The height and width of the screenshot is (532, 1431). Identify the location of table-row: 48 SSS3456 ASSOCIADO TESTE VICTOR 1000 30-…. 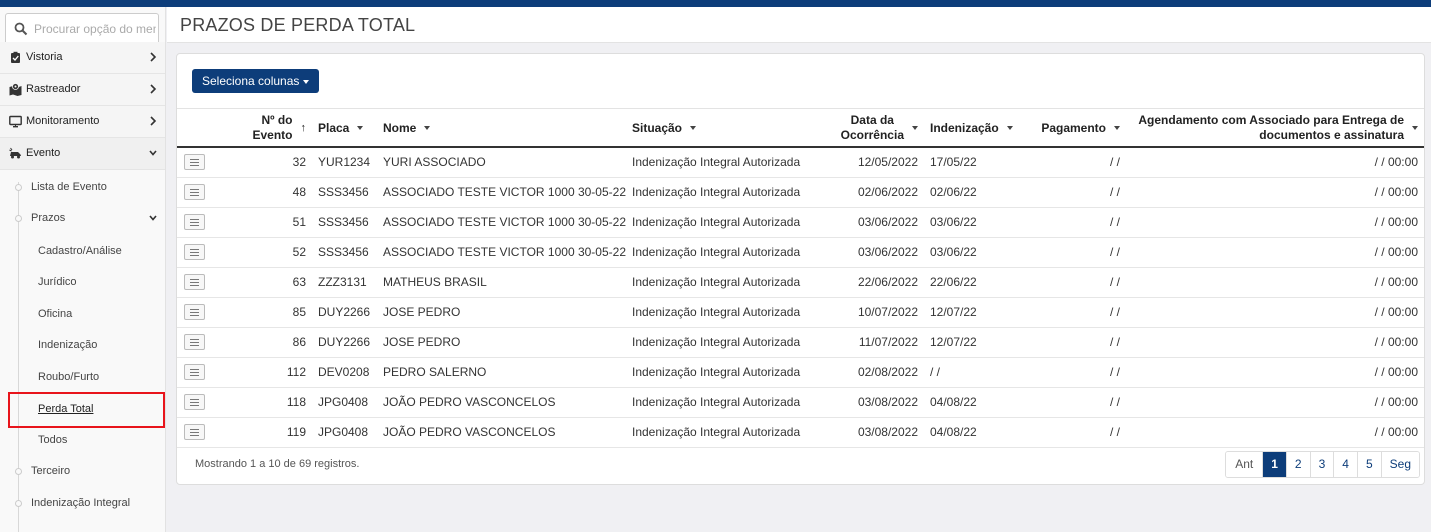
(800, 192).